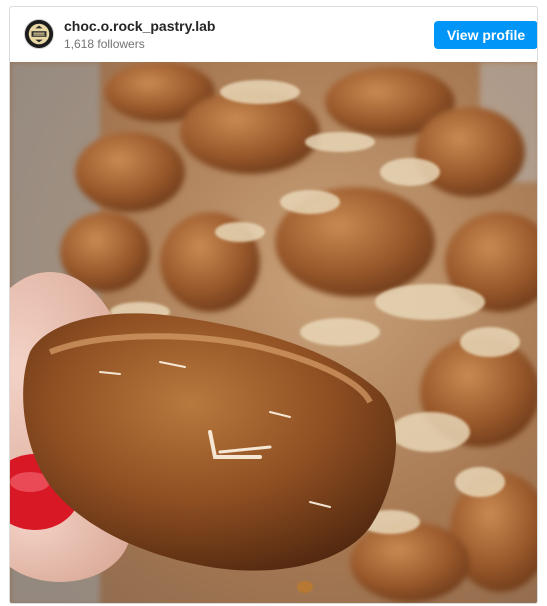 This screenshot has height=606, width=547. I want to click on pastry-lab-logo-icon, so click(39, 34).